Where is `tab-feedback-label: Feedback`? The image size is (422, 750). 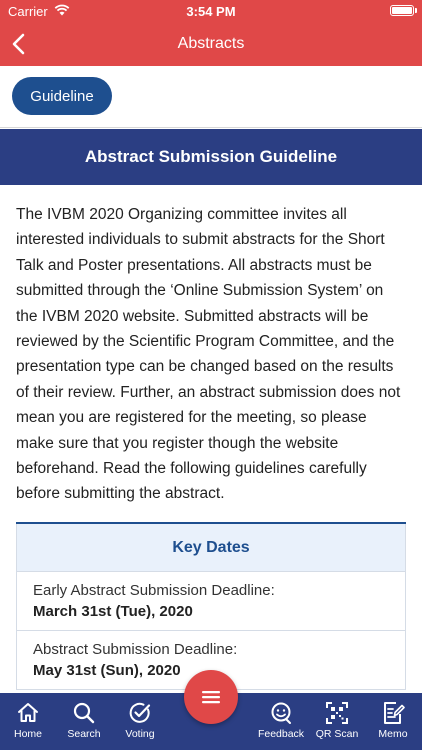
tab-feedback-label: Feedback is located at coordinates (281, 734).